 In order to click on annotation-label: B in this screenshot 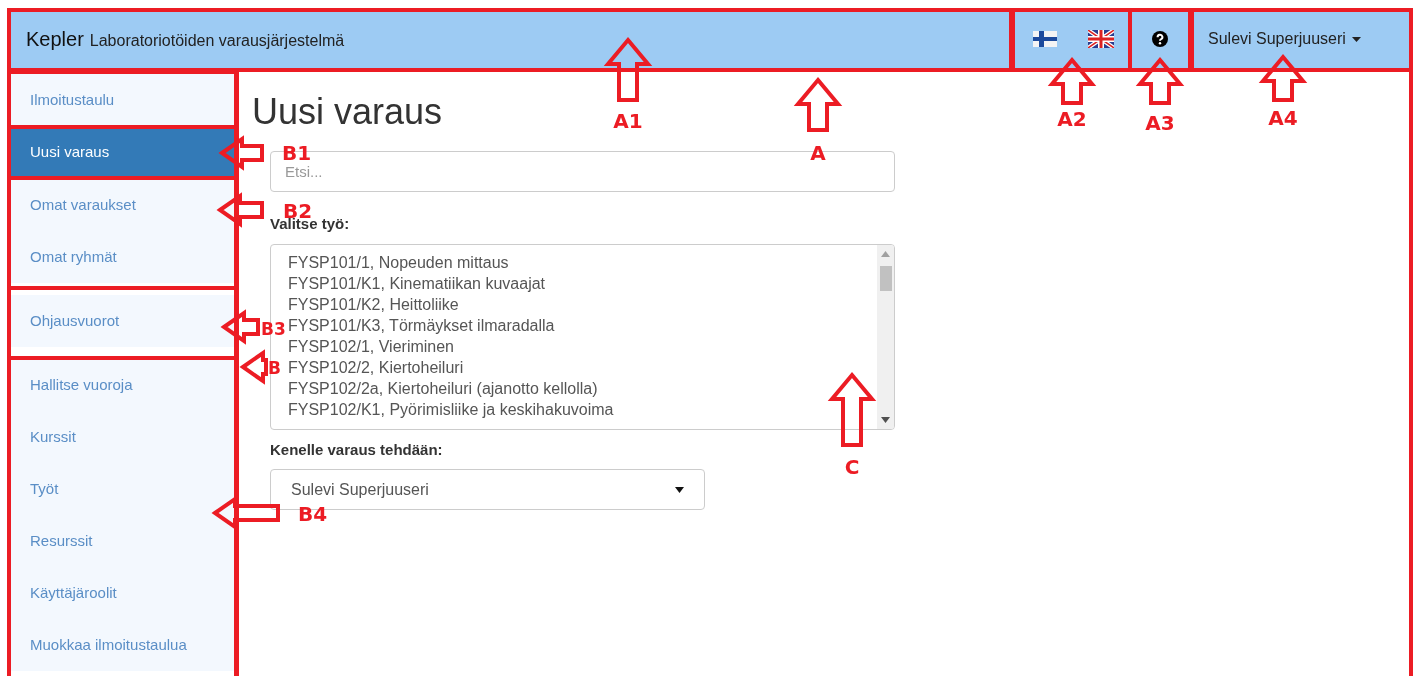, I will do `click(274, 368)`.